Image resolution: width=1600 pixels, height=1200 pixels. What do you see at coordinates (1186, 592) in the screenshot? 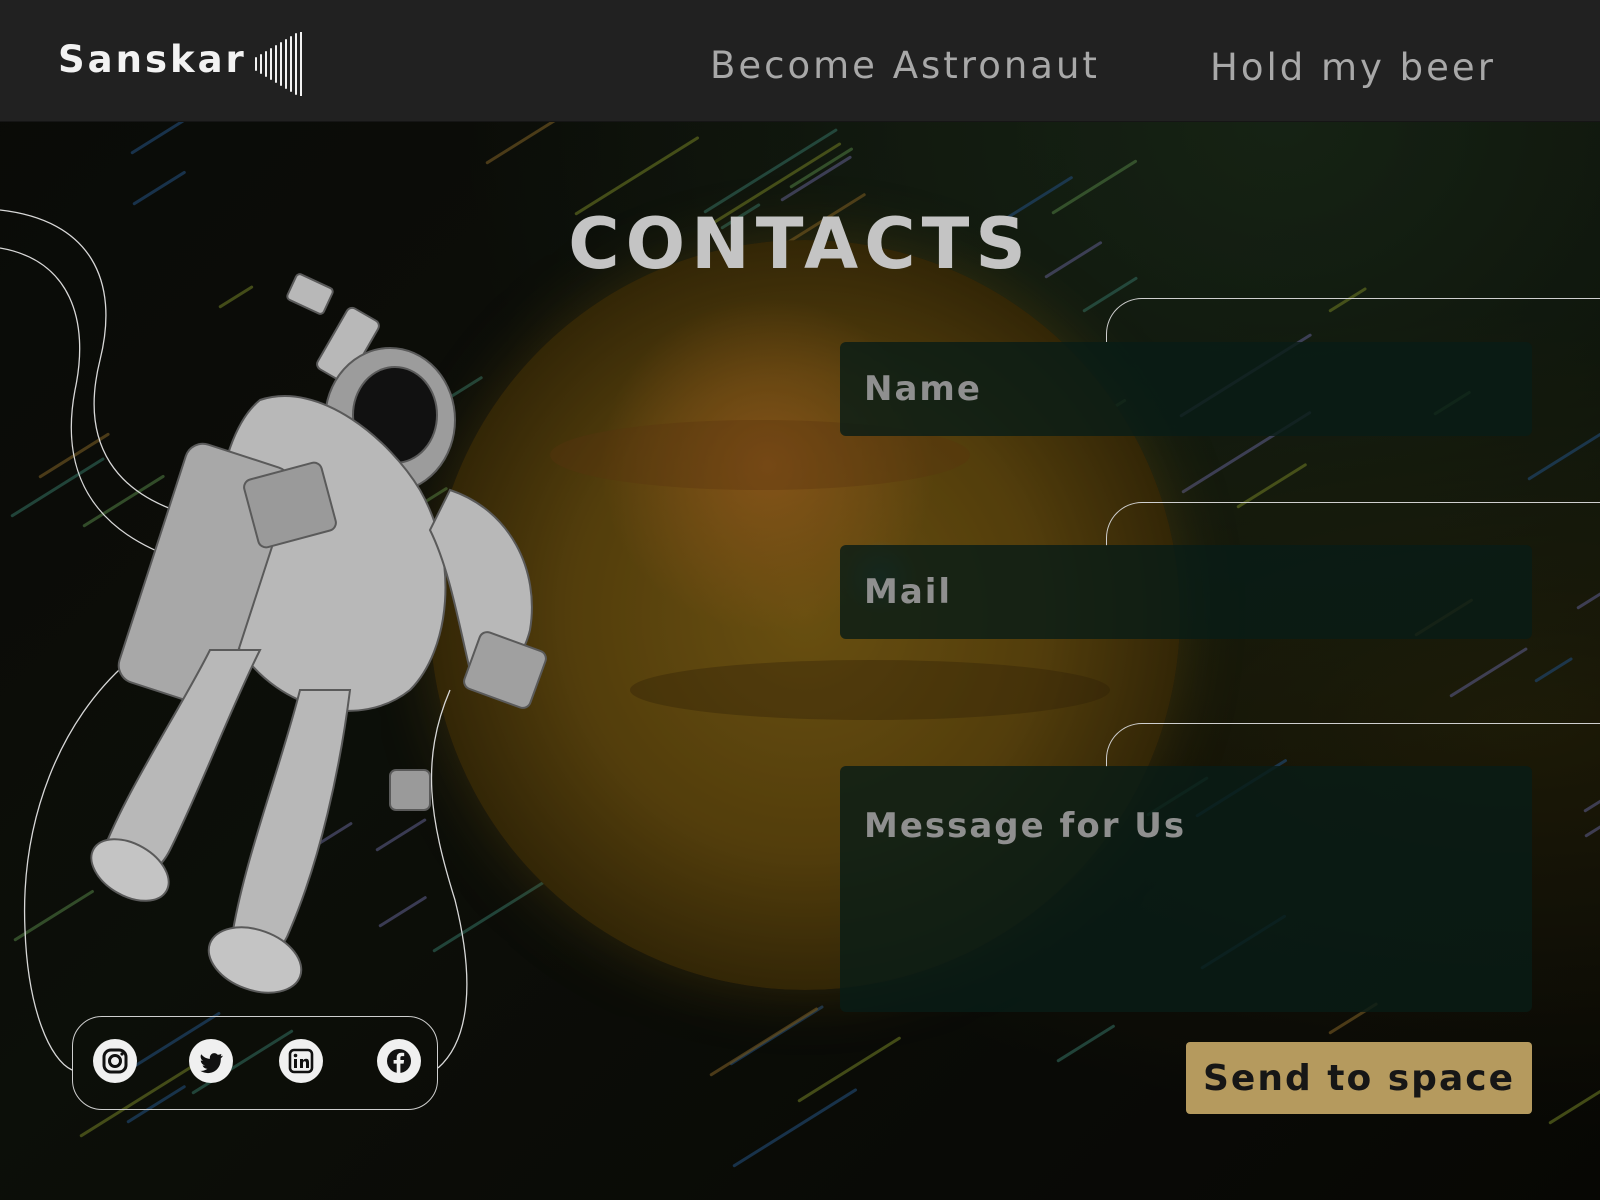
I see `email-field` at bounding box center [1186, 592].